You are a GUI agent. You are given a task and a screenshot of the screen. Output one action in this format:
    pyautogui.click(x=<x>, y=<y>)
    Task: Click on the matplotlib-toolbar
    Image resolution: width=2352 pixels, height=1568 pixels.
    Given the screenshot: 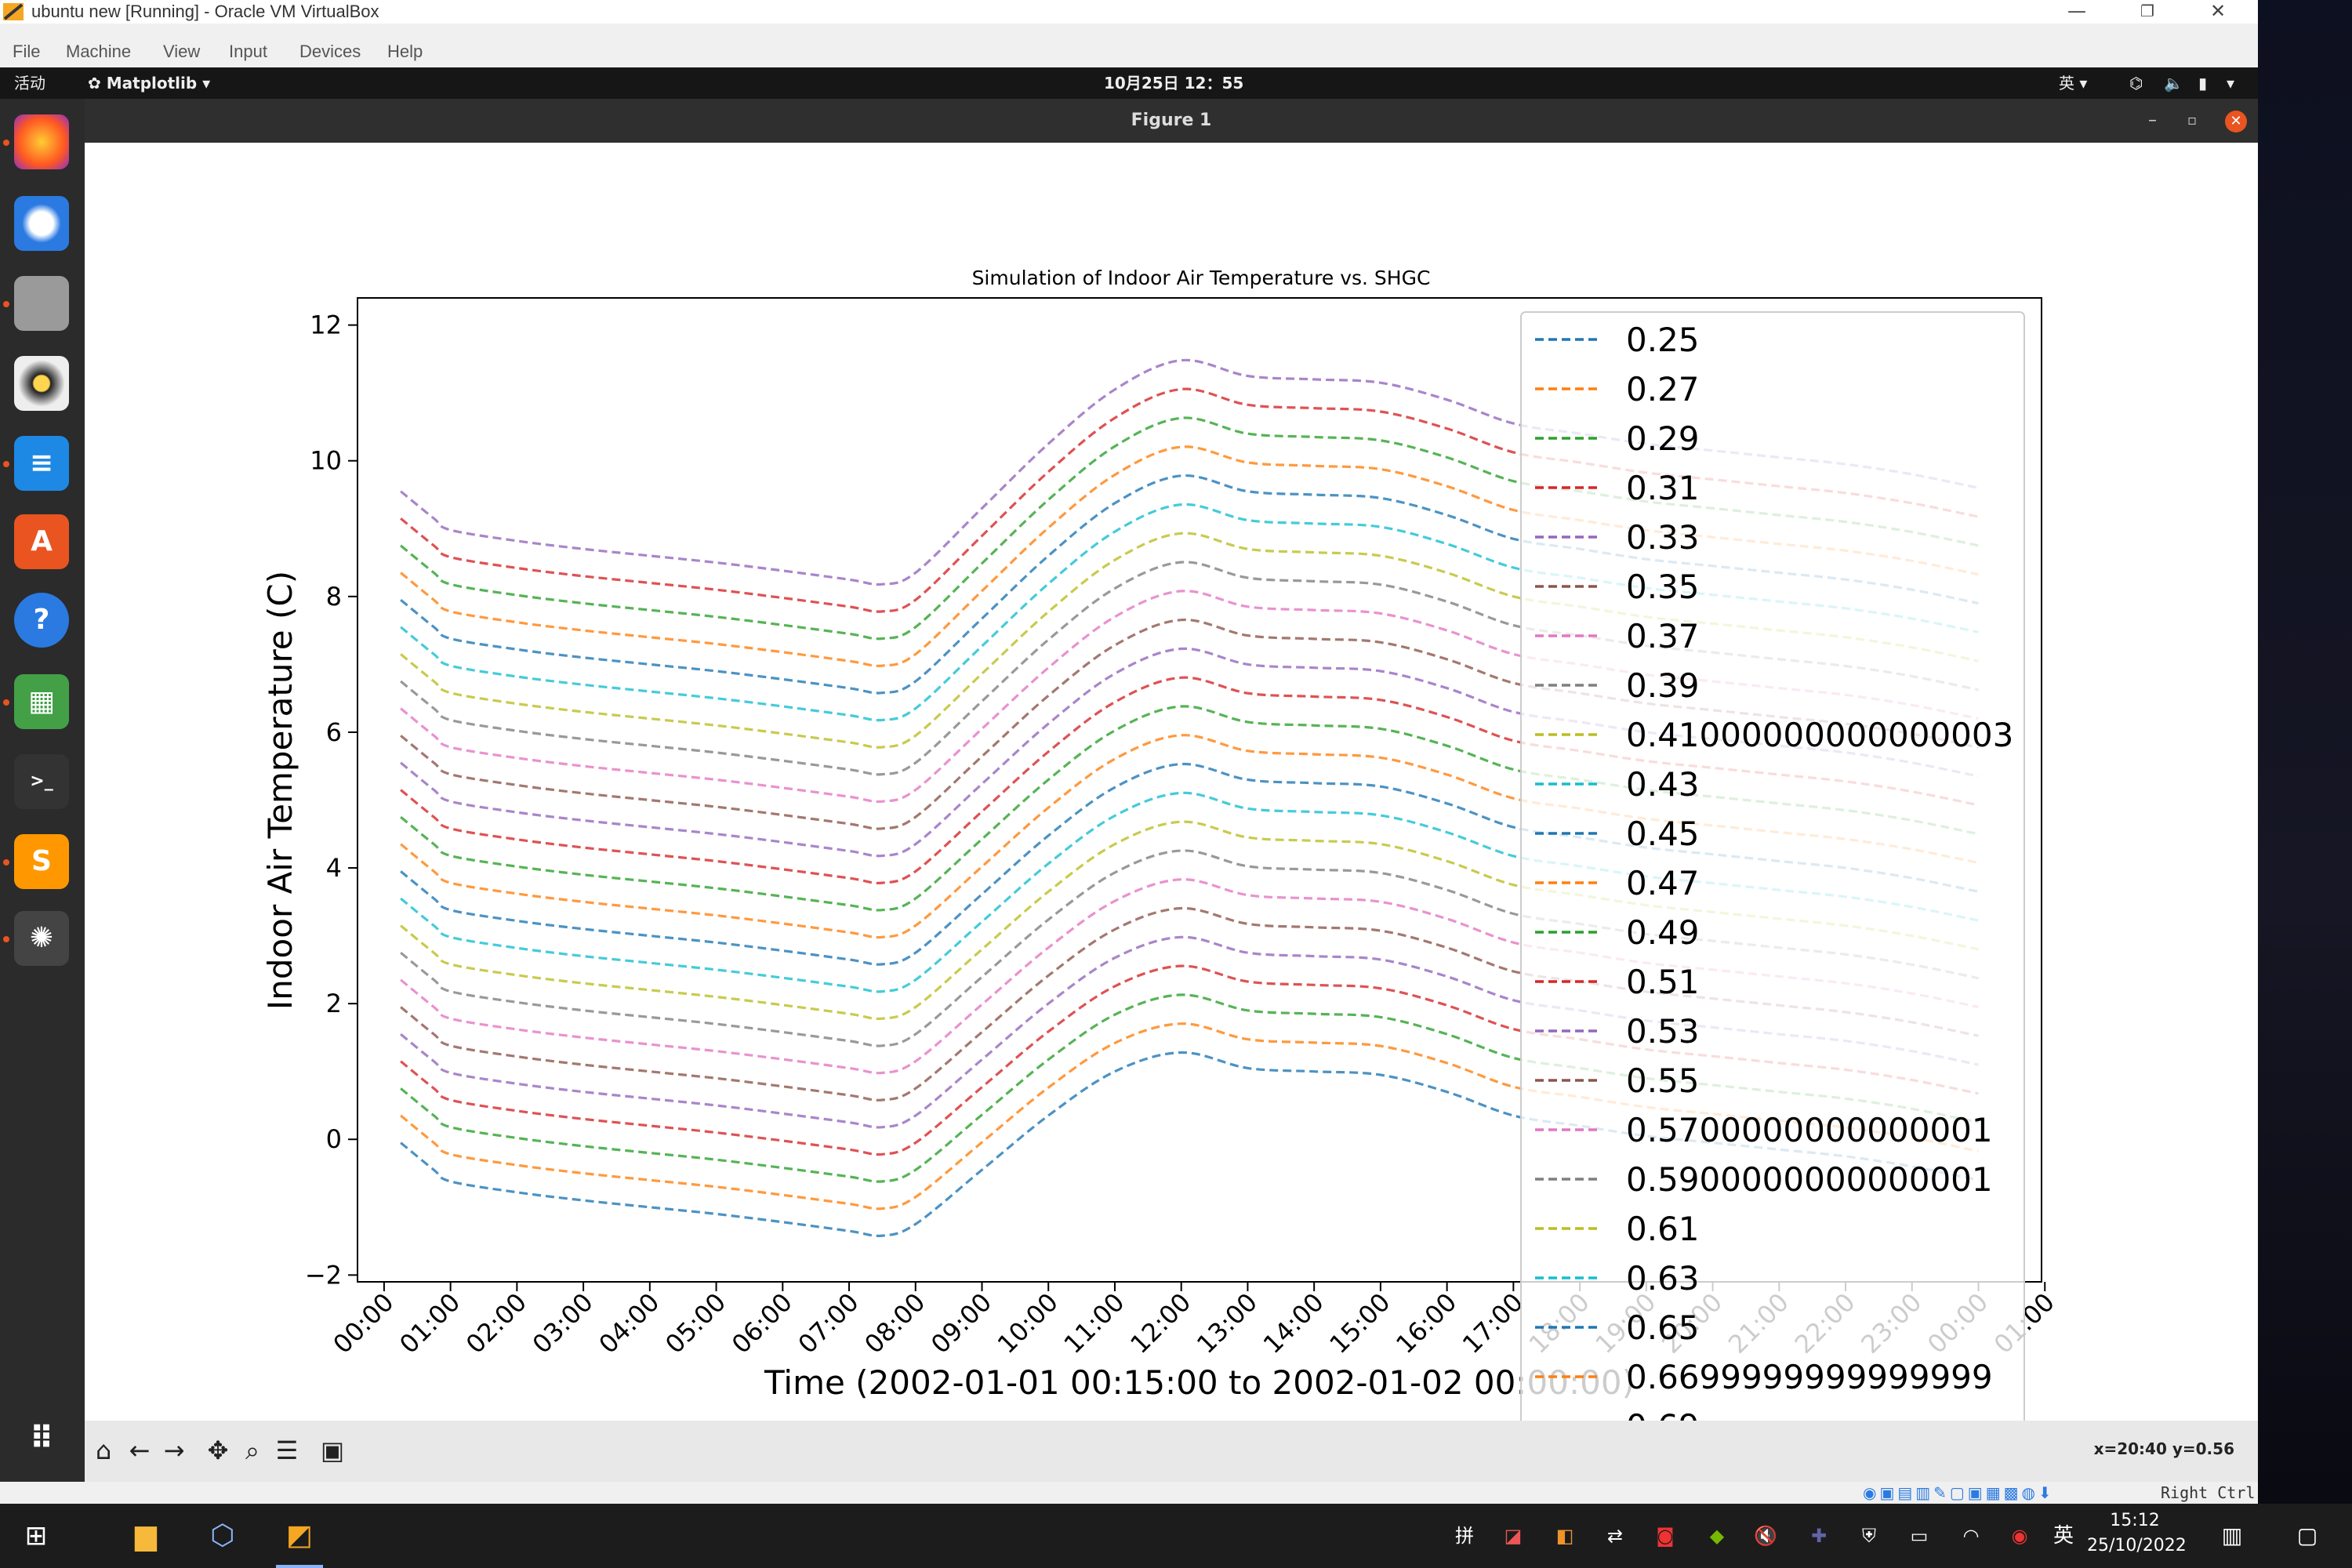 What is the action you would take?
    pyautogui.click(x=1171, y=1451)
    